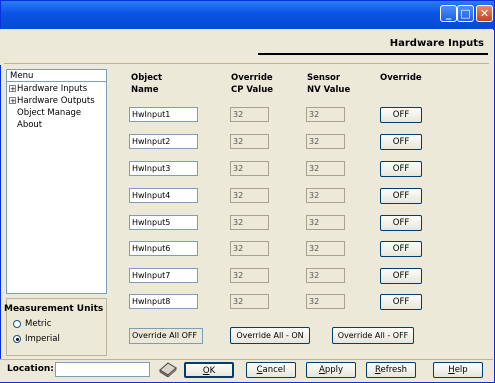 The width and height of the screenshot is (495, 383). Describe the element at coordinates (206, 371) in the screenshot. I see `ok-accel: O` at that location.